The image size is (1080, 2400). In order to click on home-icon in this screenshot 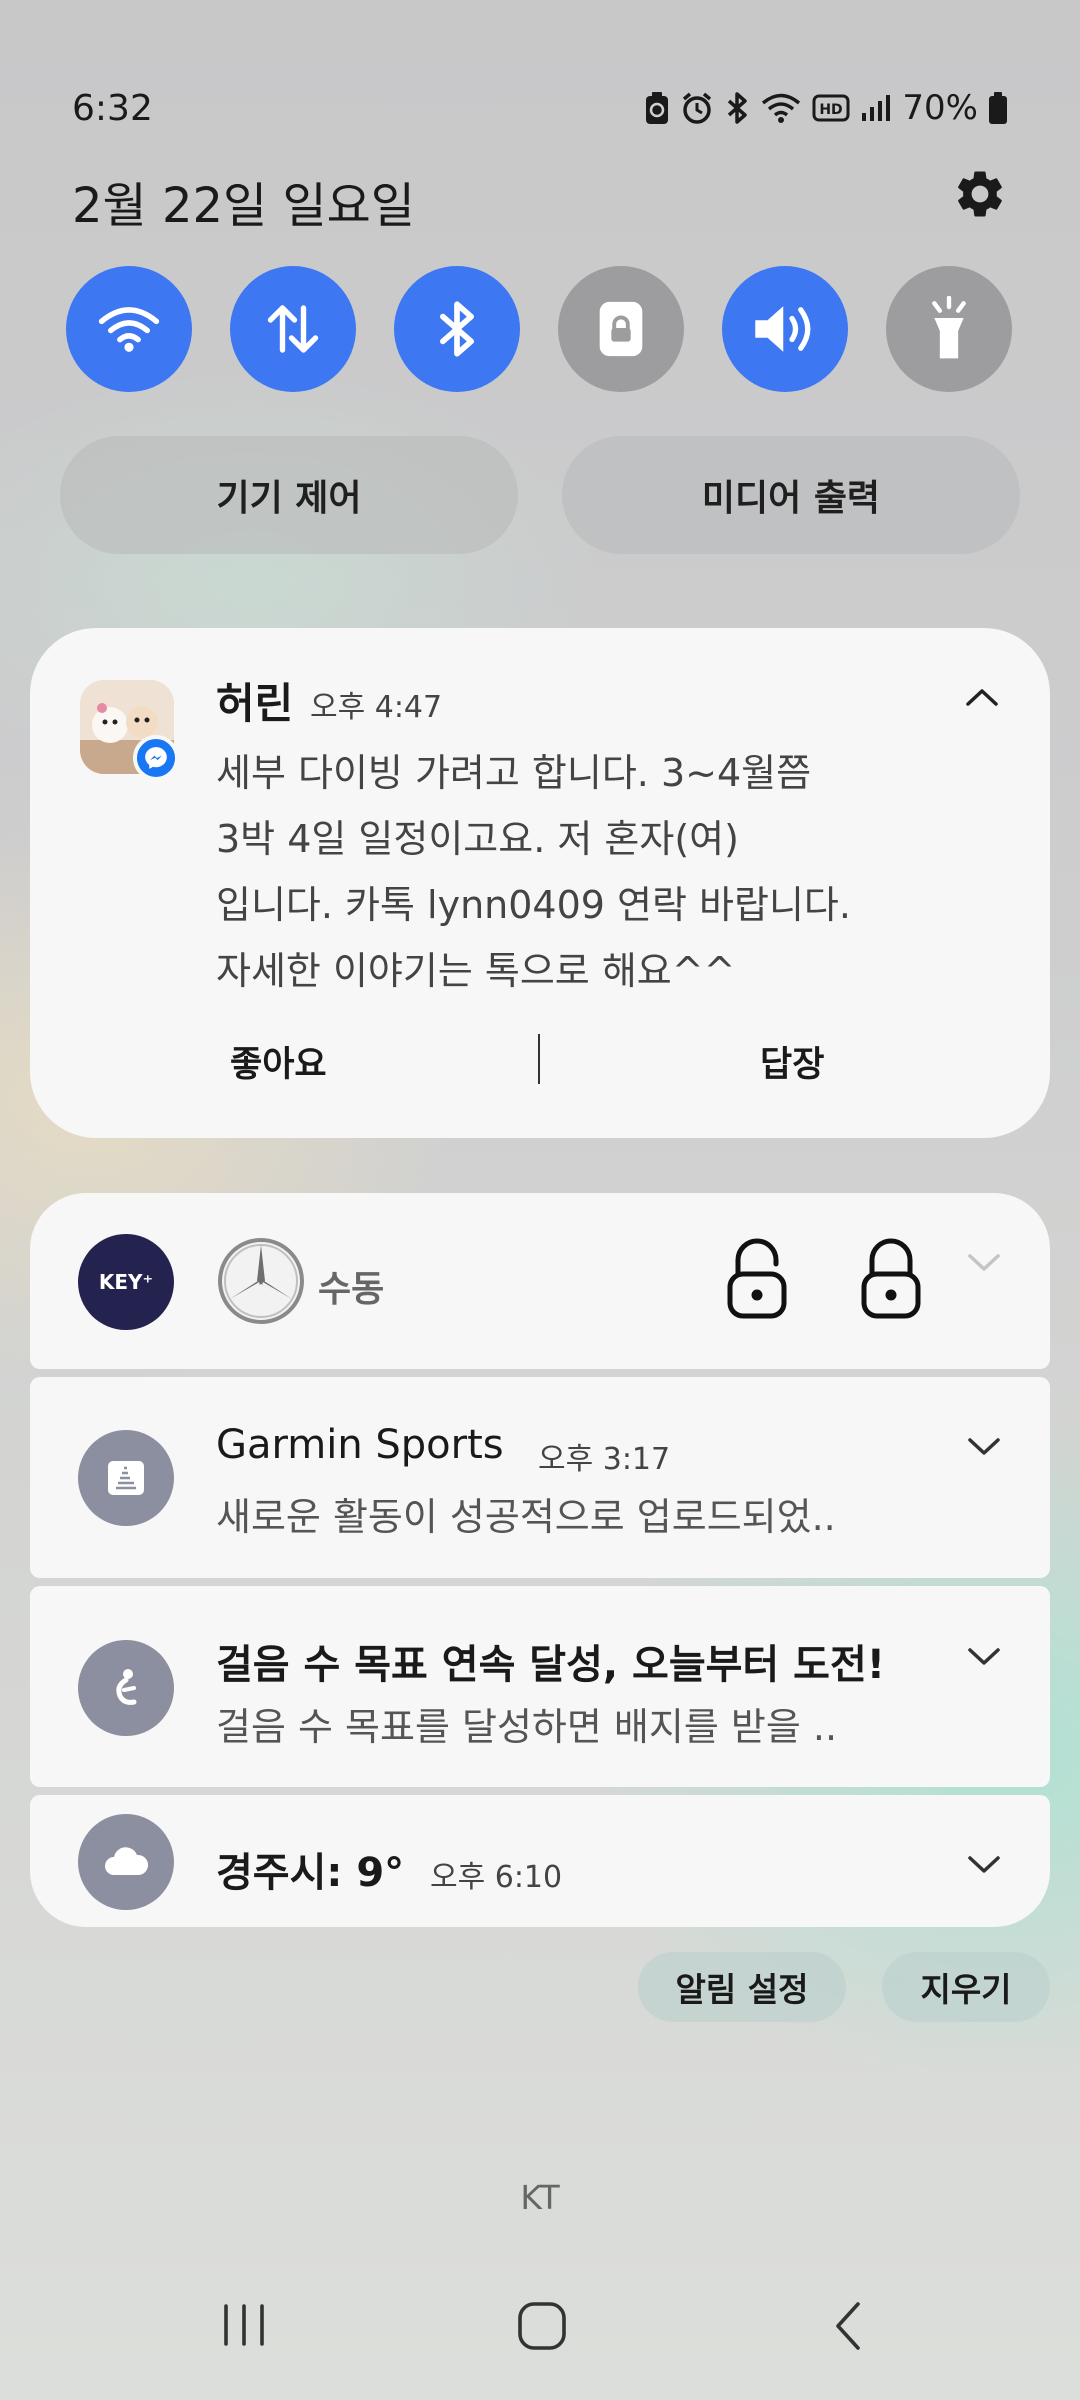, I will do `click(542, 2326)`.